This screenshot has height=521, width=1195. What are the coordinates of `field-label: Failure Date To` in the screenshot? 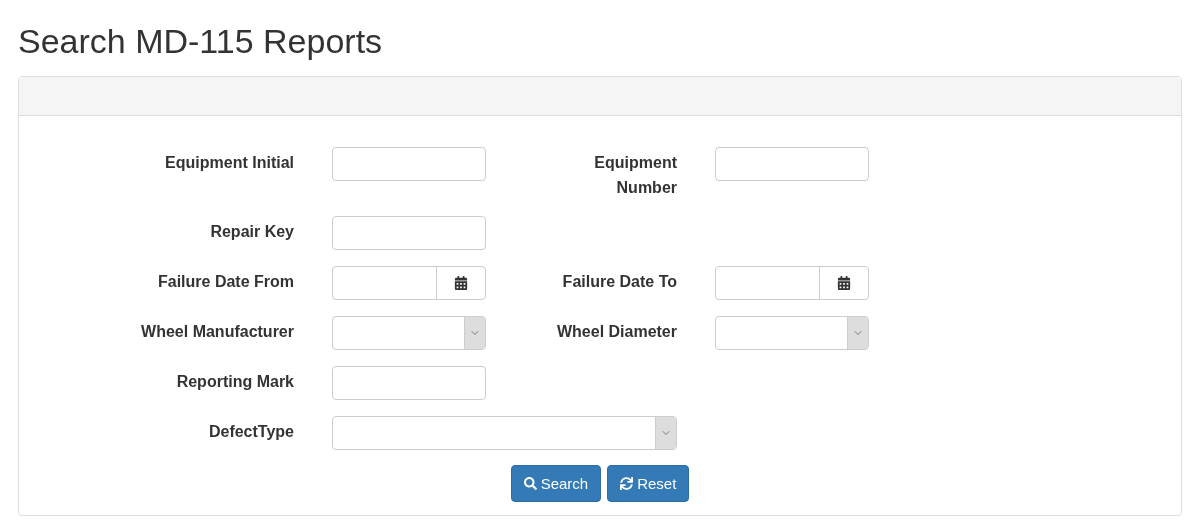 It's located at (619, 282).